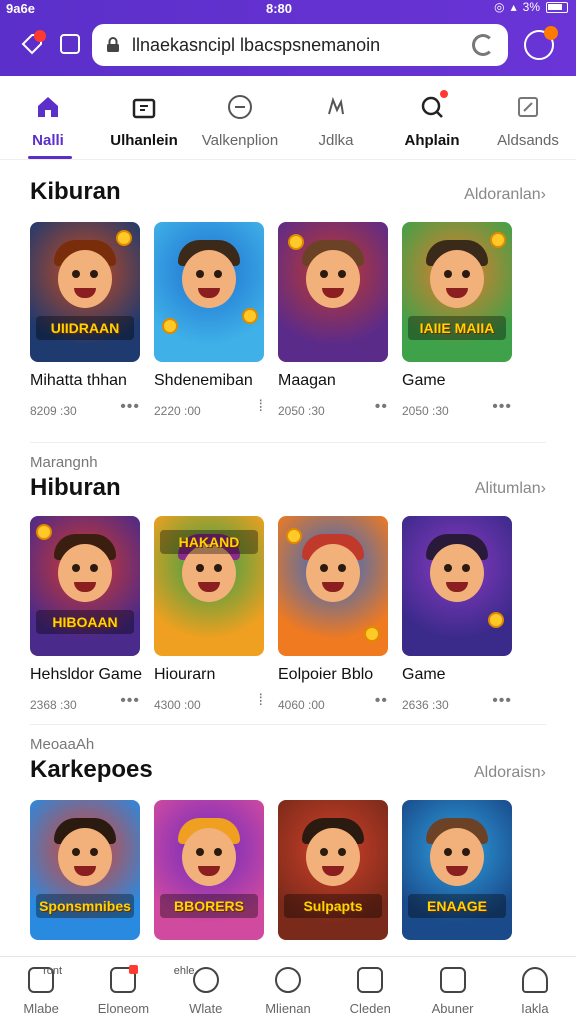 This screenshot has height=1024, width=576. Describe the element at coordinates (184, 971) in the screenshot. I see `nav-sublabel: ehle` at that location.